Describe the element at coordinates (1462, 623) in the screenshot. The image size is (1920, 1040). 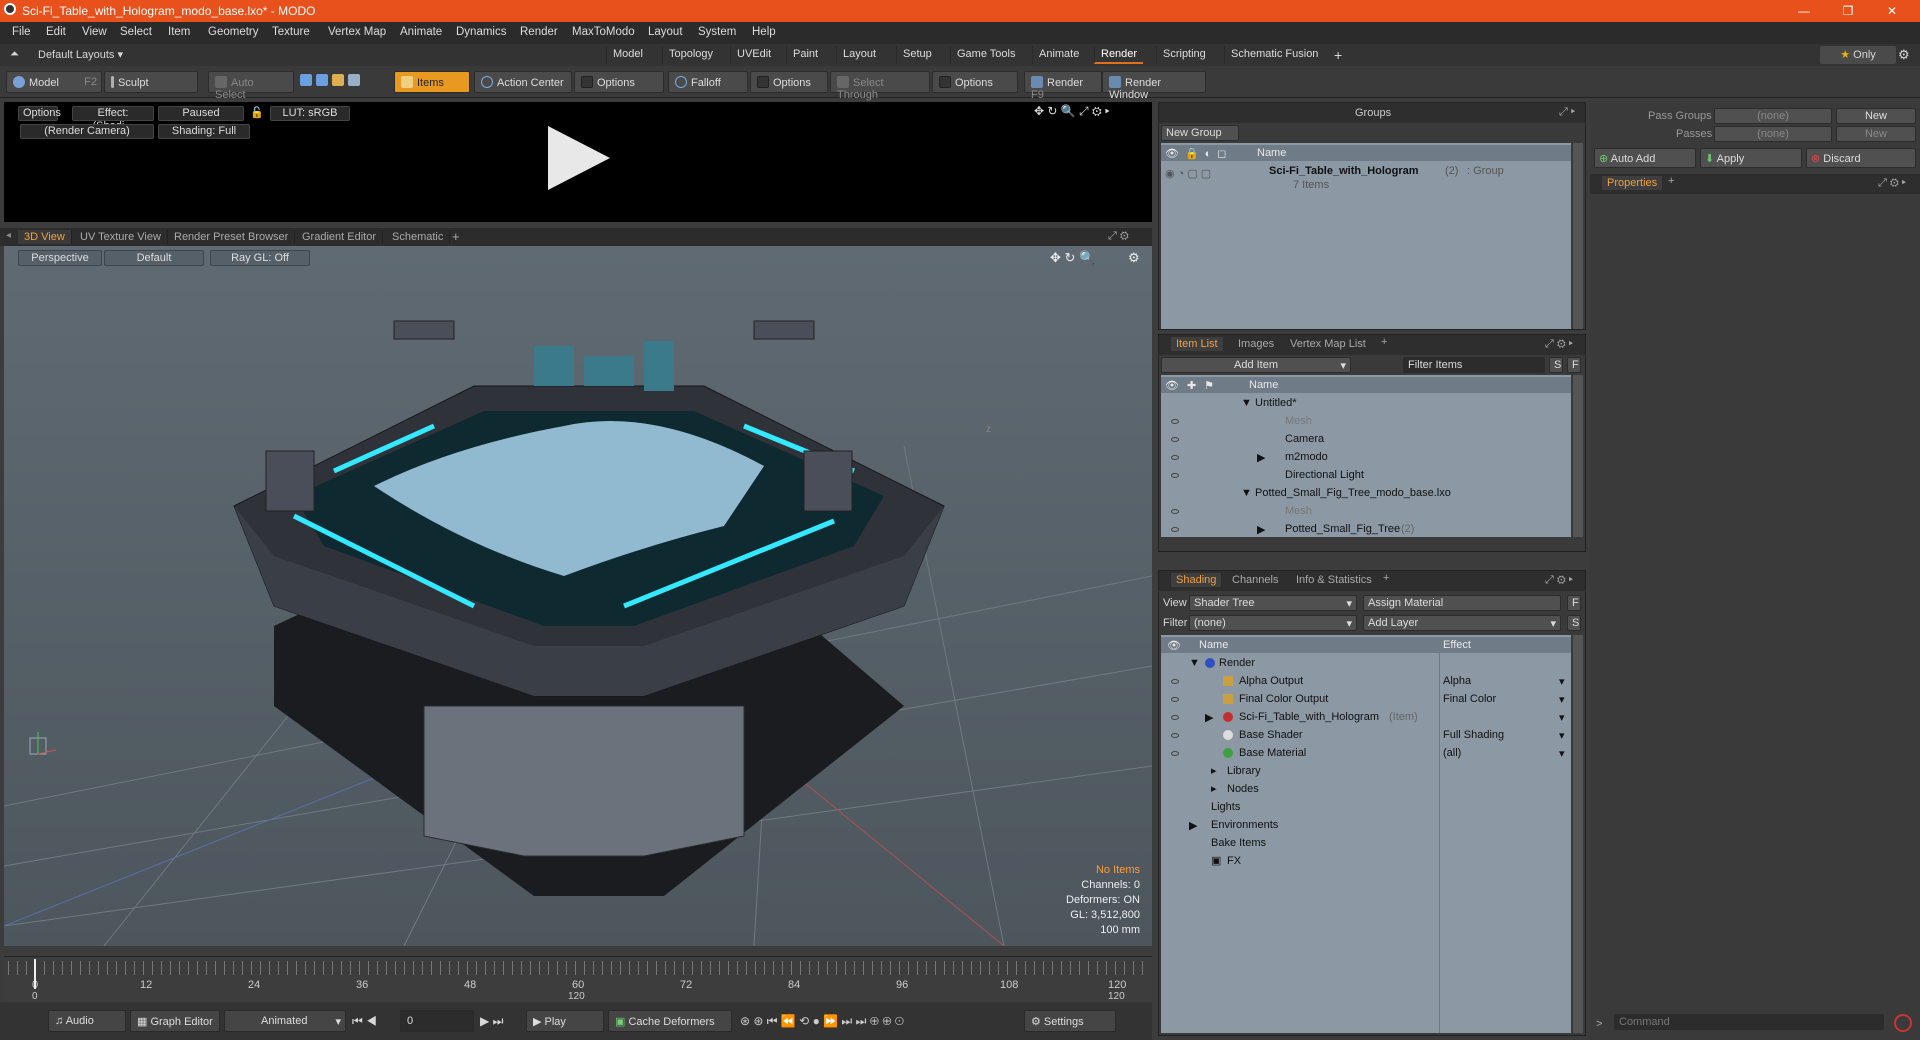
I see `add-layer-dropdown: Add Layer ▾` at that location.